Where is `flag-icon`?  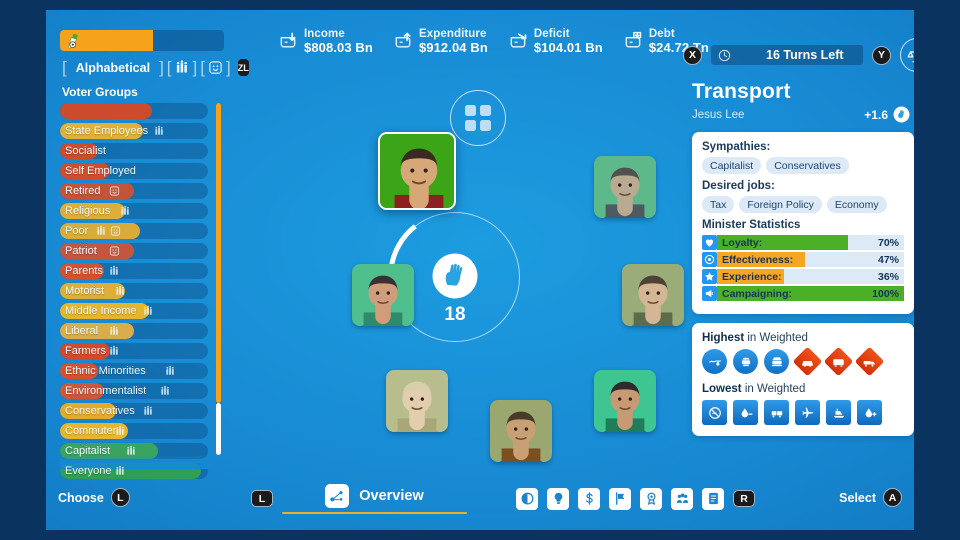 flag-icon is located at coordinates (619, 499).